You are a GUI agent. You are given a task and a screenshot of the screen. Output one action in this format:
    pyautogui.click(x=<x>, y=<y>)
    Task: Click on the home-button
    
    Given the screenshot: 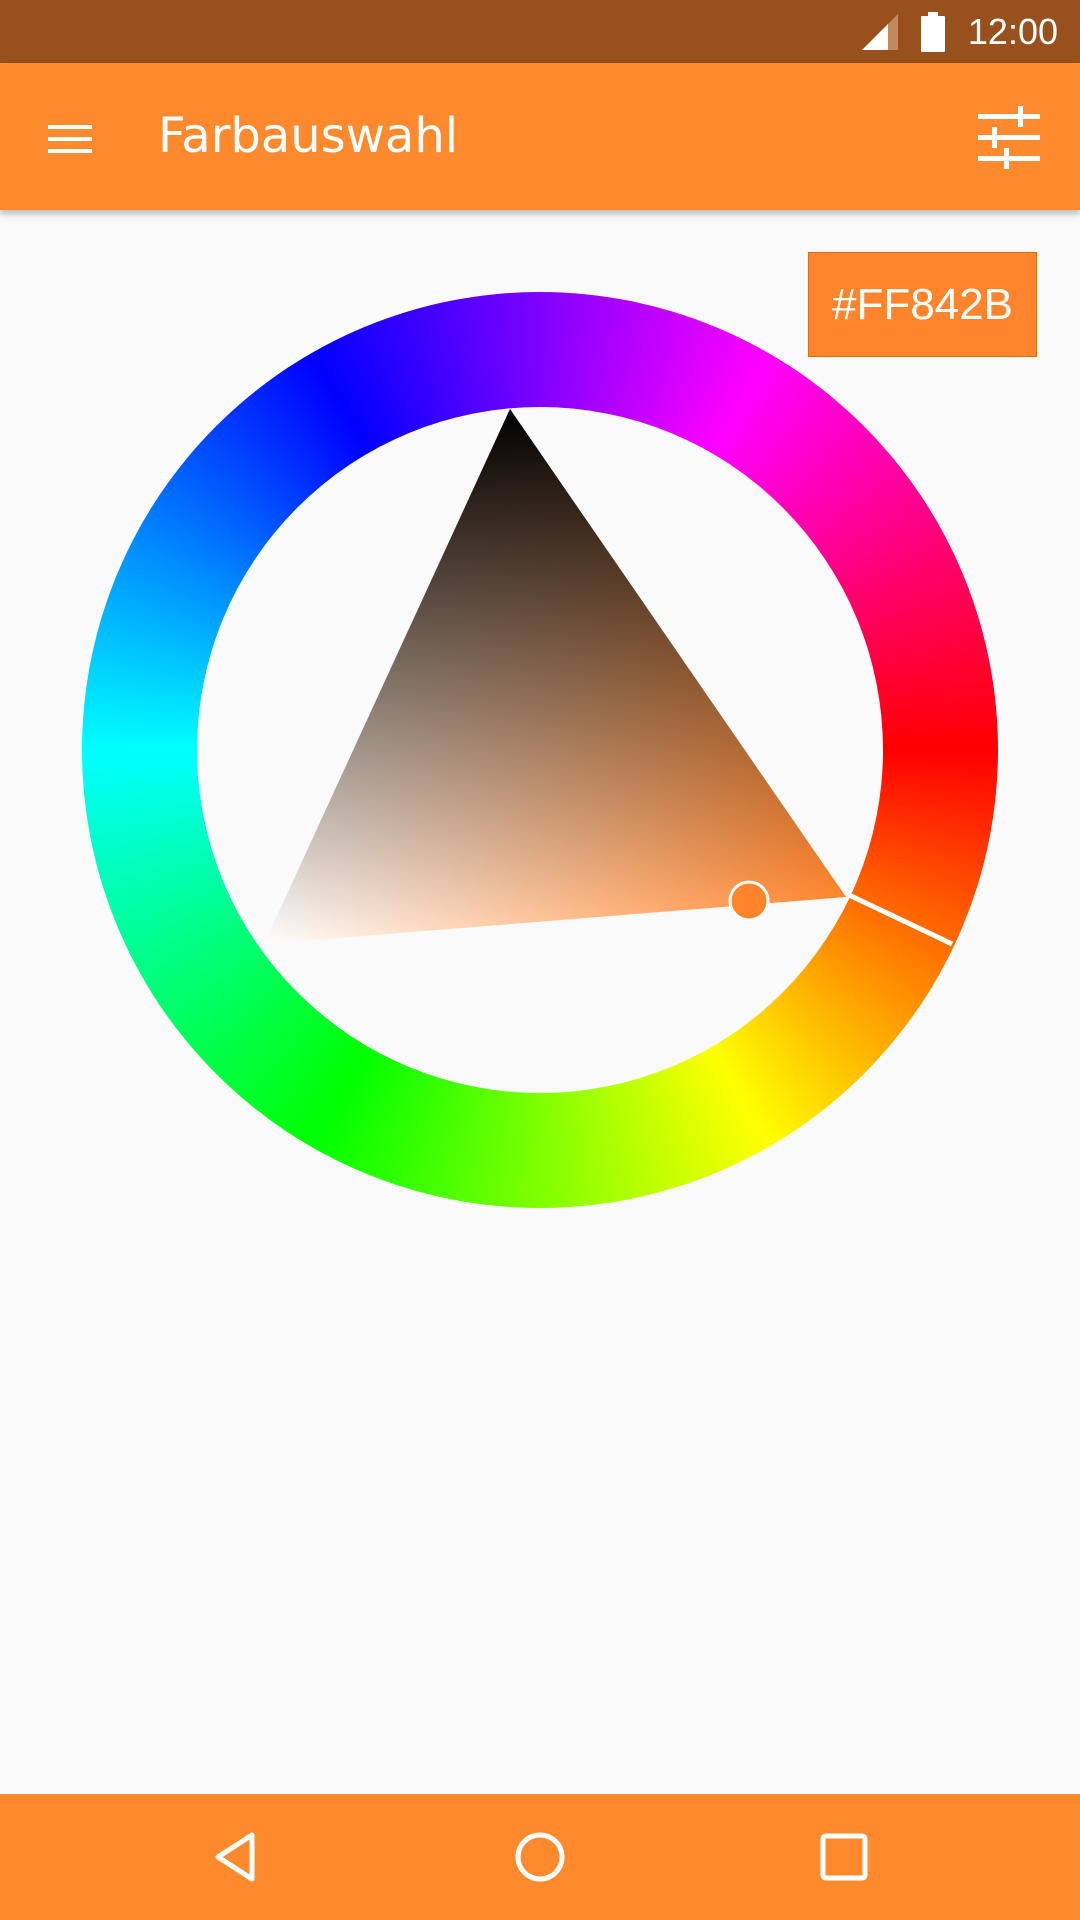 What is the action you would take?
    pyautogui.click(x=540, y=1857)
    